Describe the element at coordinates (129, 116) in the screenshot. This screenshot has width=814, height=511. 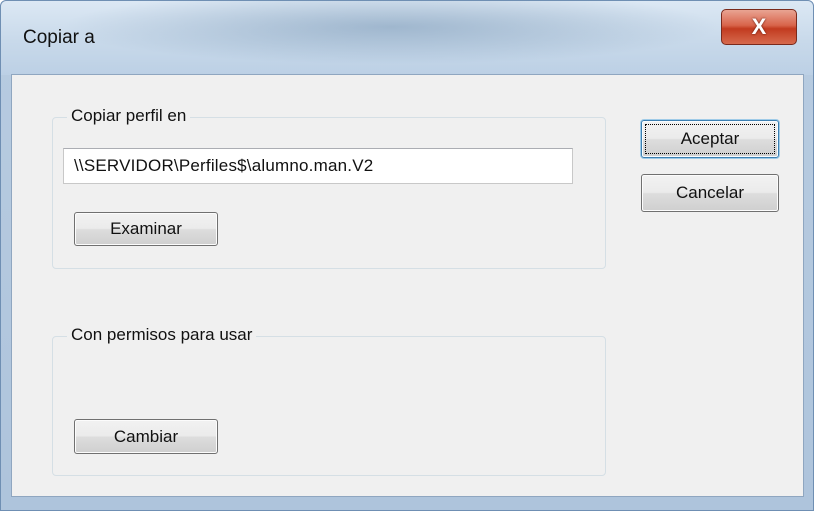
I see `copy-profile-legend: Copiar perfil en` at that location.